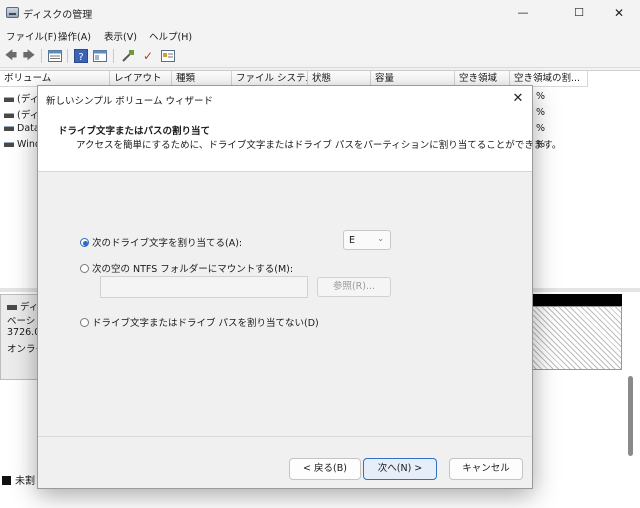 The height and width of the screenshot is (508, 640). What do you see at coordinates (400, 469) in the screenshot?
I see `next-button: 次へ(N) >` at bounding box center [400, 469].